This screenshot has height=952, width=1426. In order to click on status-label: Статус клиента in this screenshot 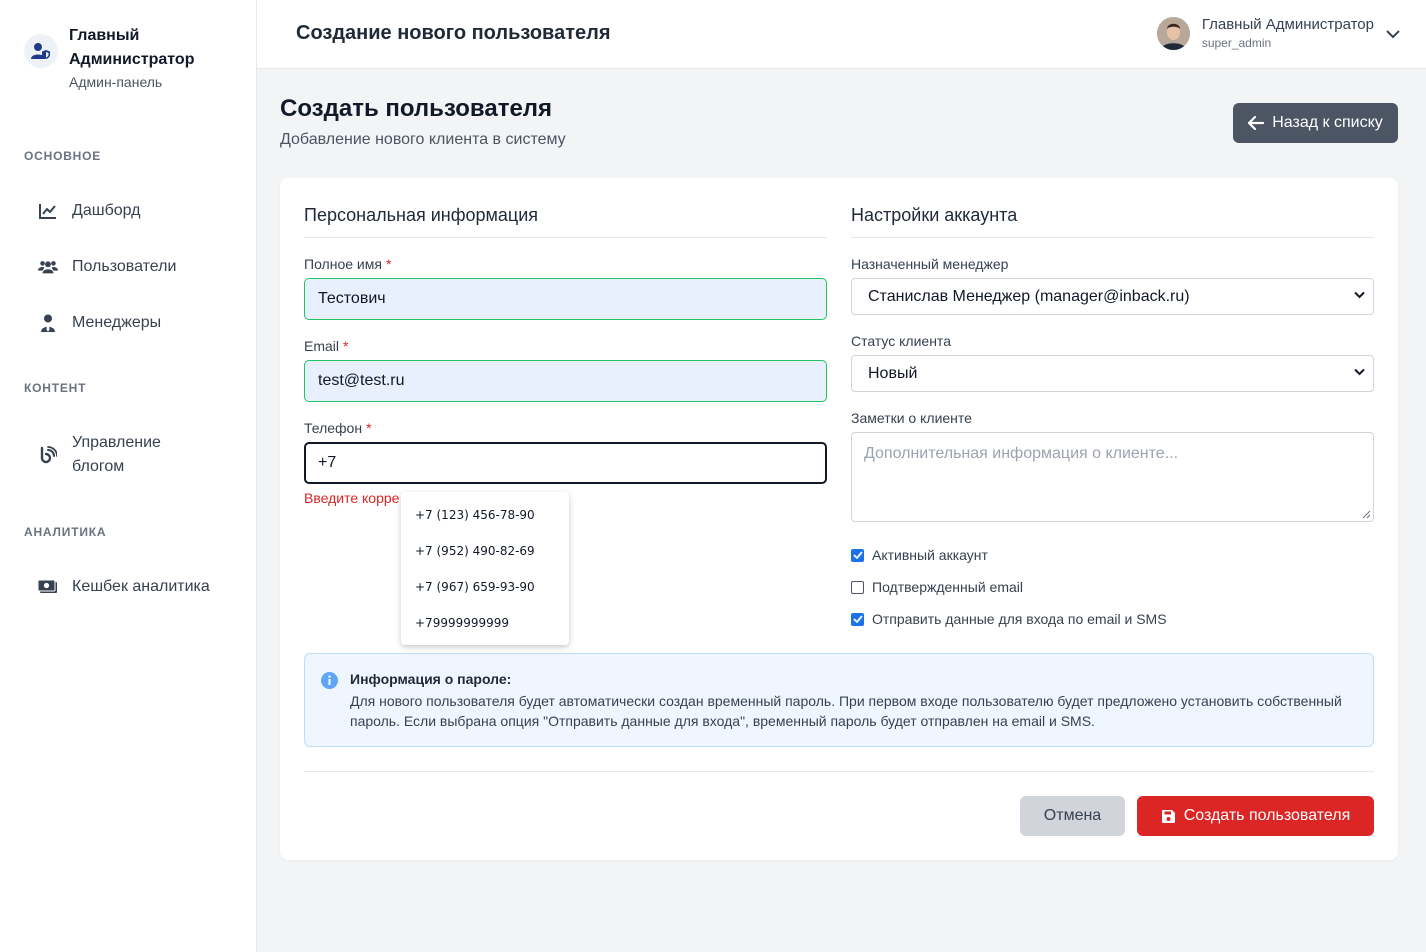, I will do `click(901, 341)`.